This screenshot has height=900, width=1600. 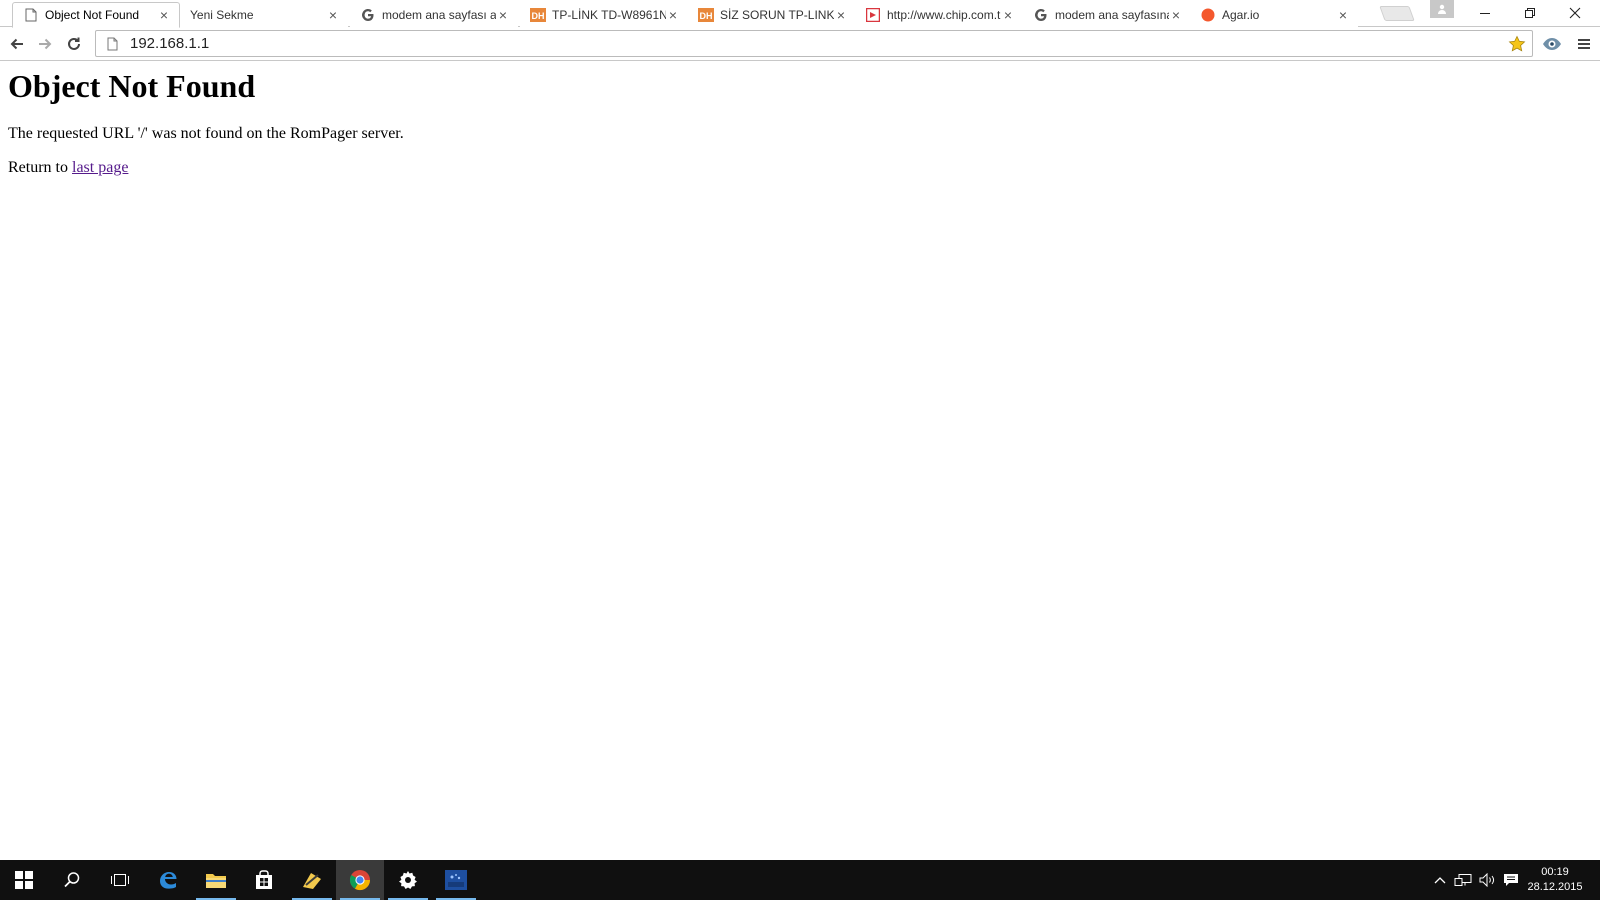 I want to click on bookmark-star-icon, so click(x=1517, y=44).